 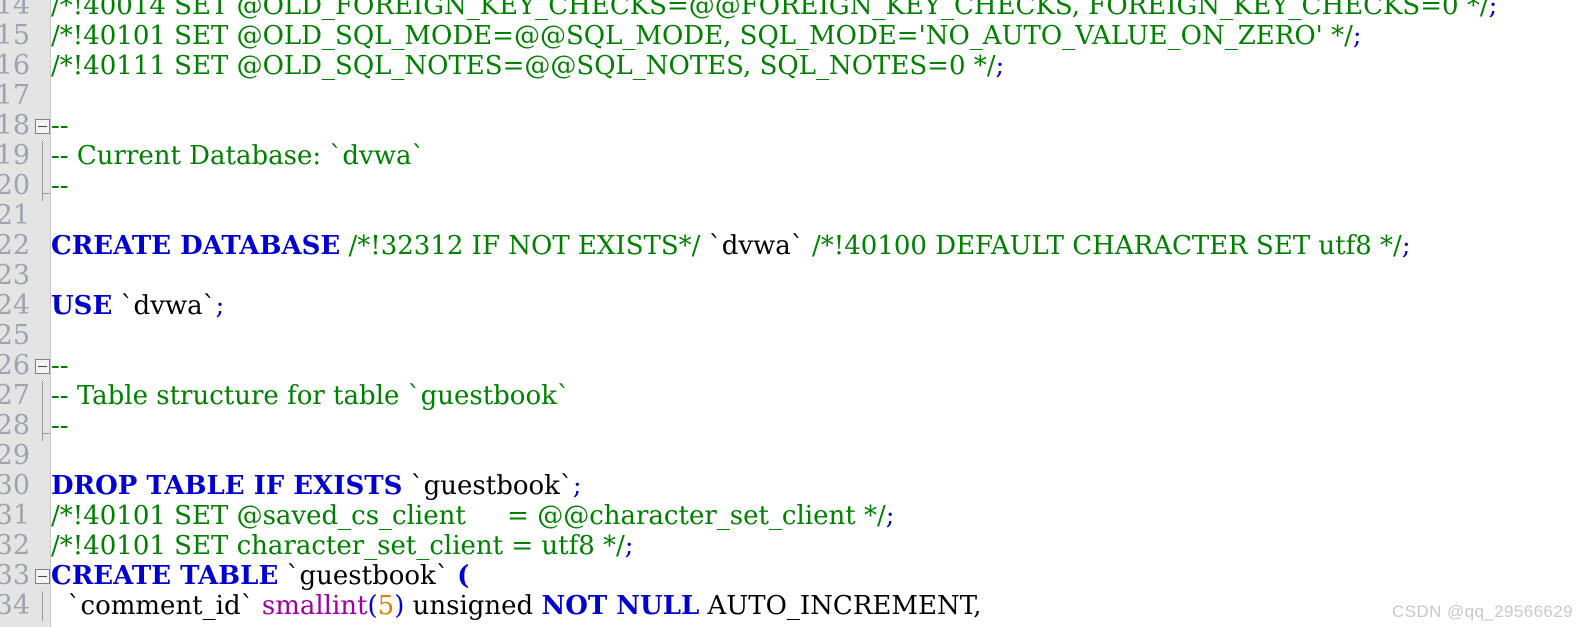 What do you see at coordinates (15, 515) in the screenshot?
I see `line-number: 31` at bounding box center [15, 515].